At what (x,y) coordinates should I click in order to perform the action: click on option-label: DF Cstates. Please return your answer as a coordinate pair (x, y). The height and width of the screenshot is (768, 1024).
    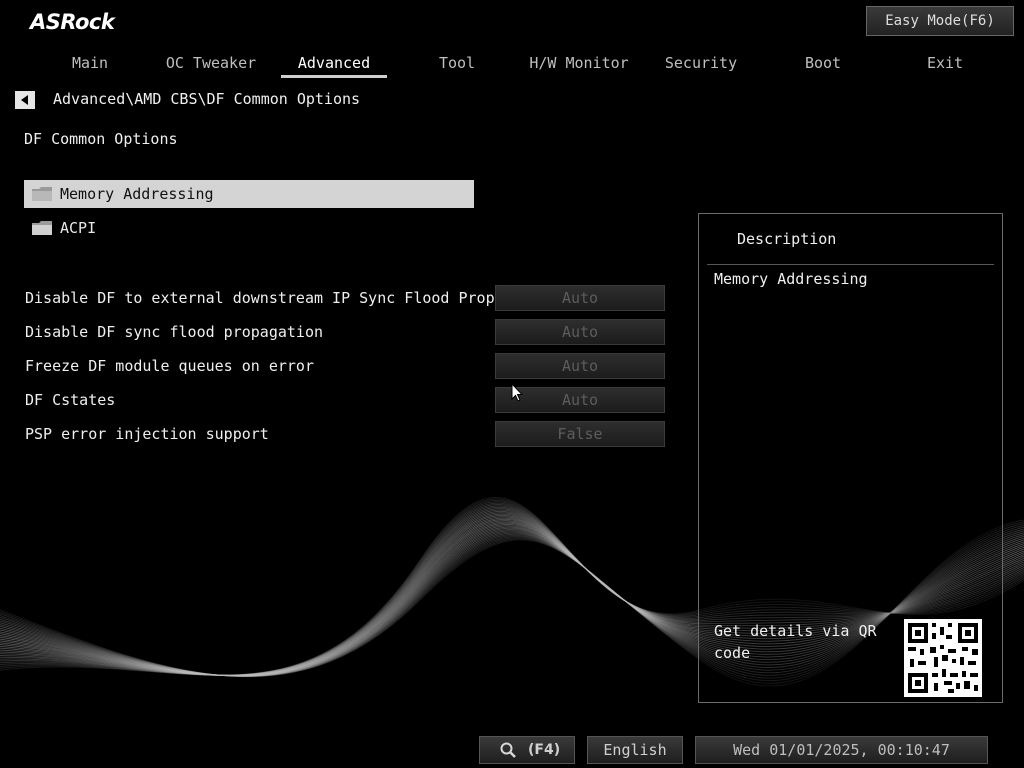
    Looking at the image, I should click on (70, 400).